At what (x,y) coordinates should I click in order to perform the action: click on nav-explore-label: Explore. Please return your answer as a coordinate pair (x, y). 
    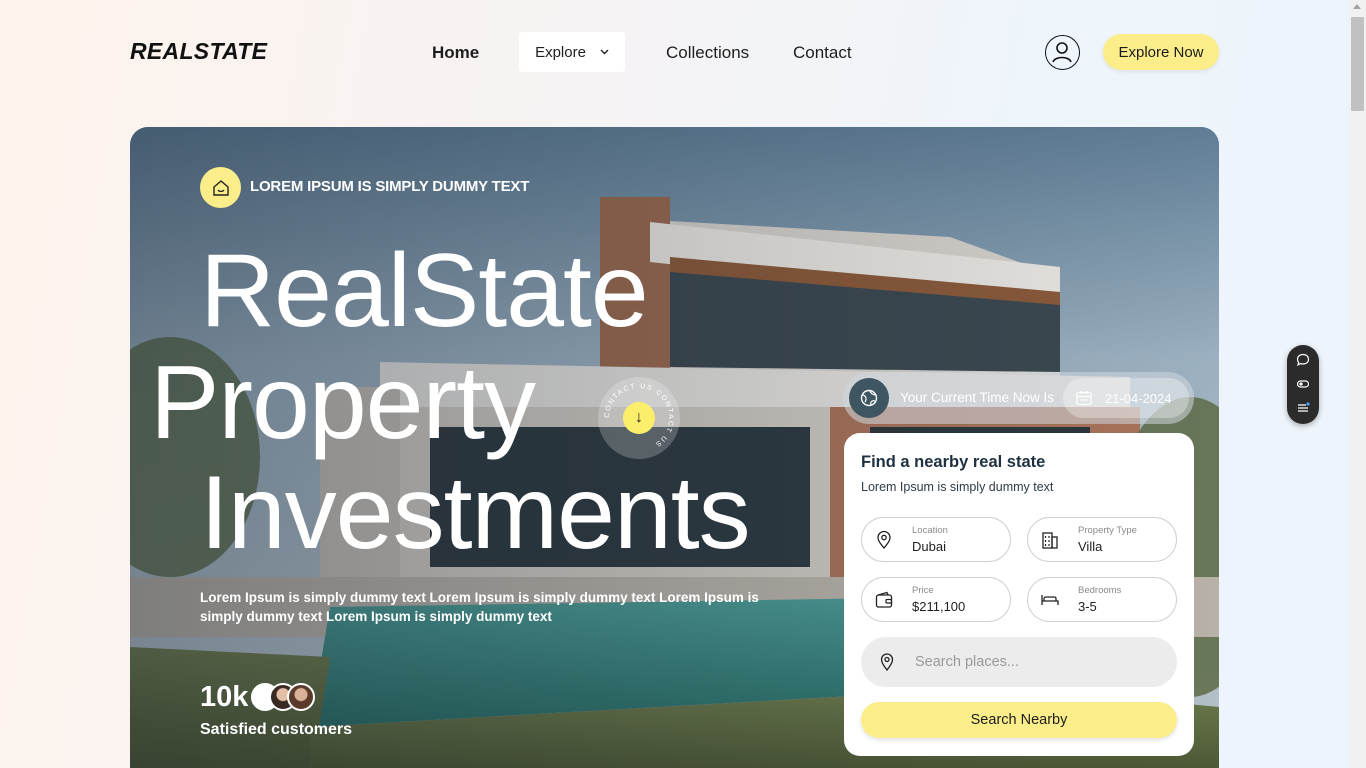
    Looking at the image, I should click on (560, 52).